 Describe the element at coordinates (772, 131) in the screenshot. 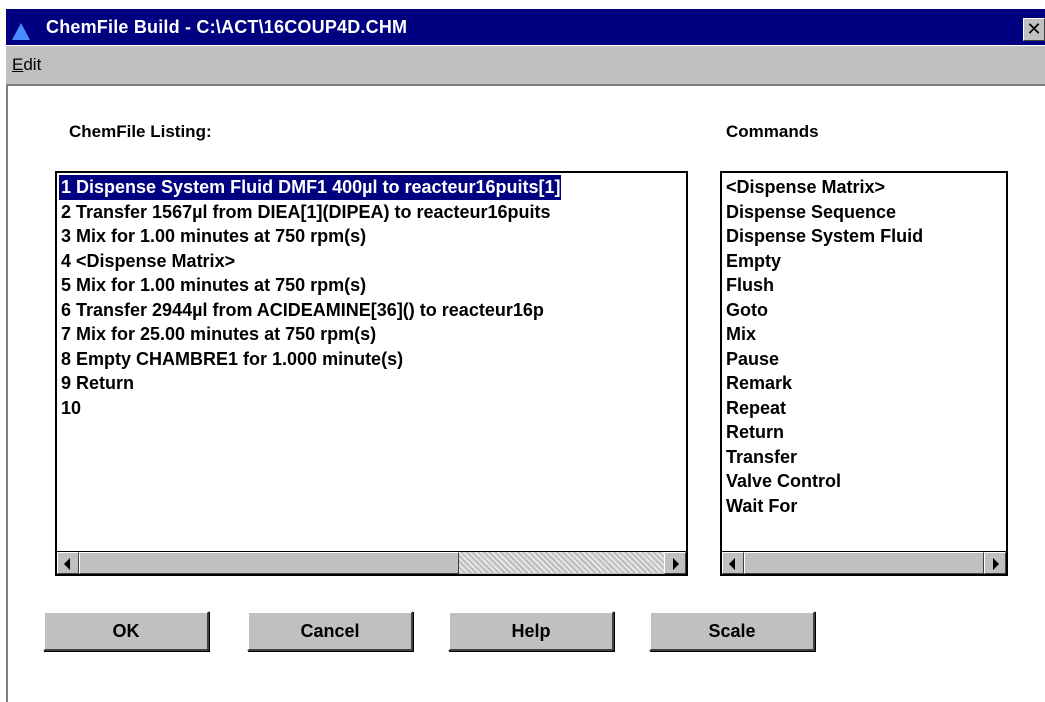

I see `commands-label: Commands` at that location.